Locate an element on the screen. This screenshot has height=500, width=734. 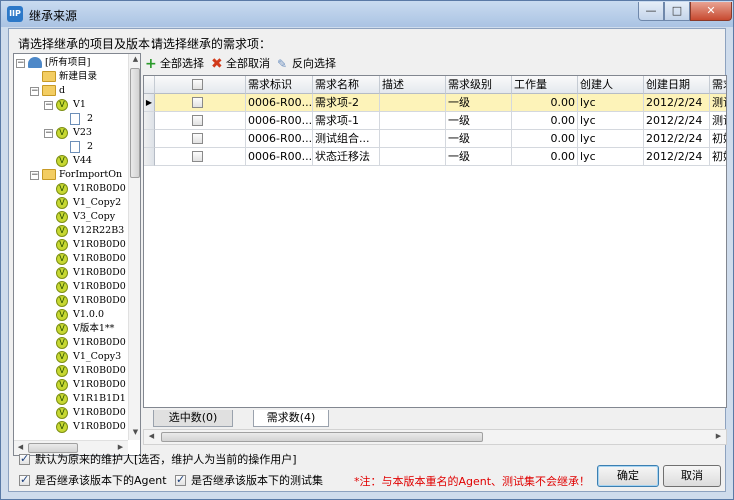
col-header-workload: 工作量 is located at coordinates (545, 85).